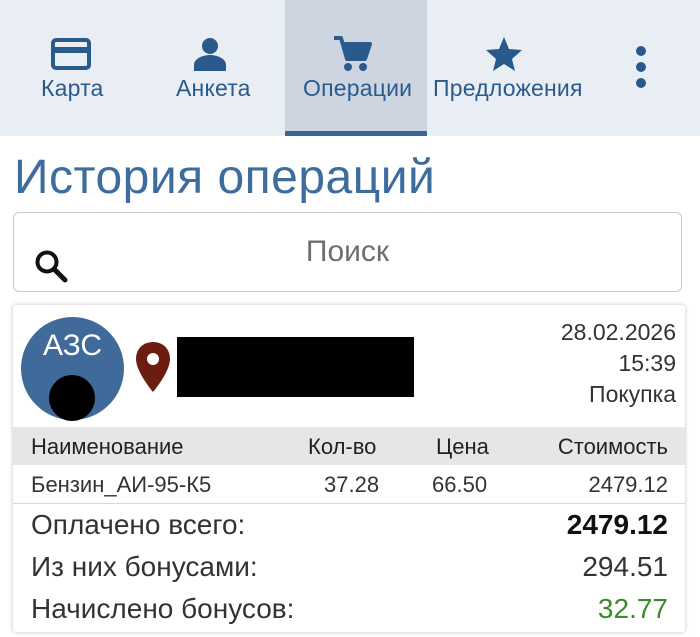 This screenshot has height=637, width=700. Describe the element at coordinates (71, 54) in the screenshot. I see `card-icon` at that location.